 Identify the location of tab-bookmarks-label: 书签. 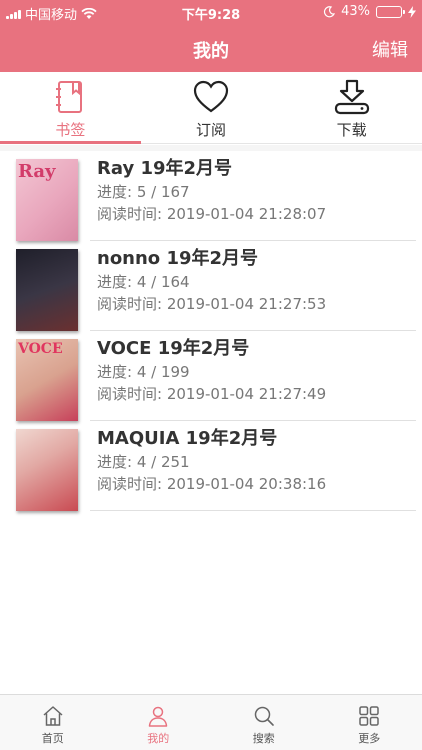
(70, 130).